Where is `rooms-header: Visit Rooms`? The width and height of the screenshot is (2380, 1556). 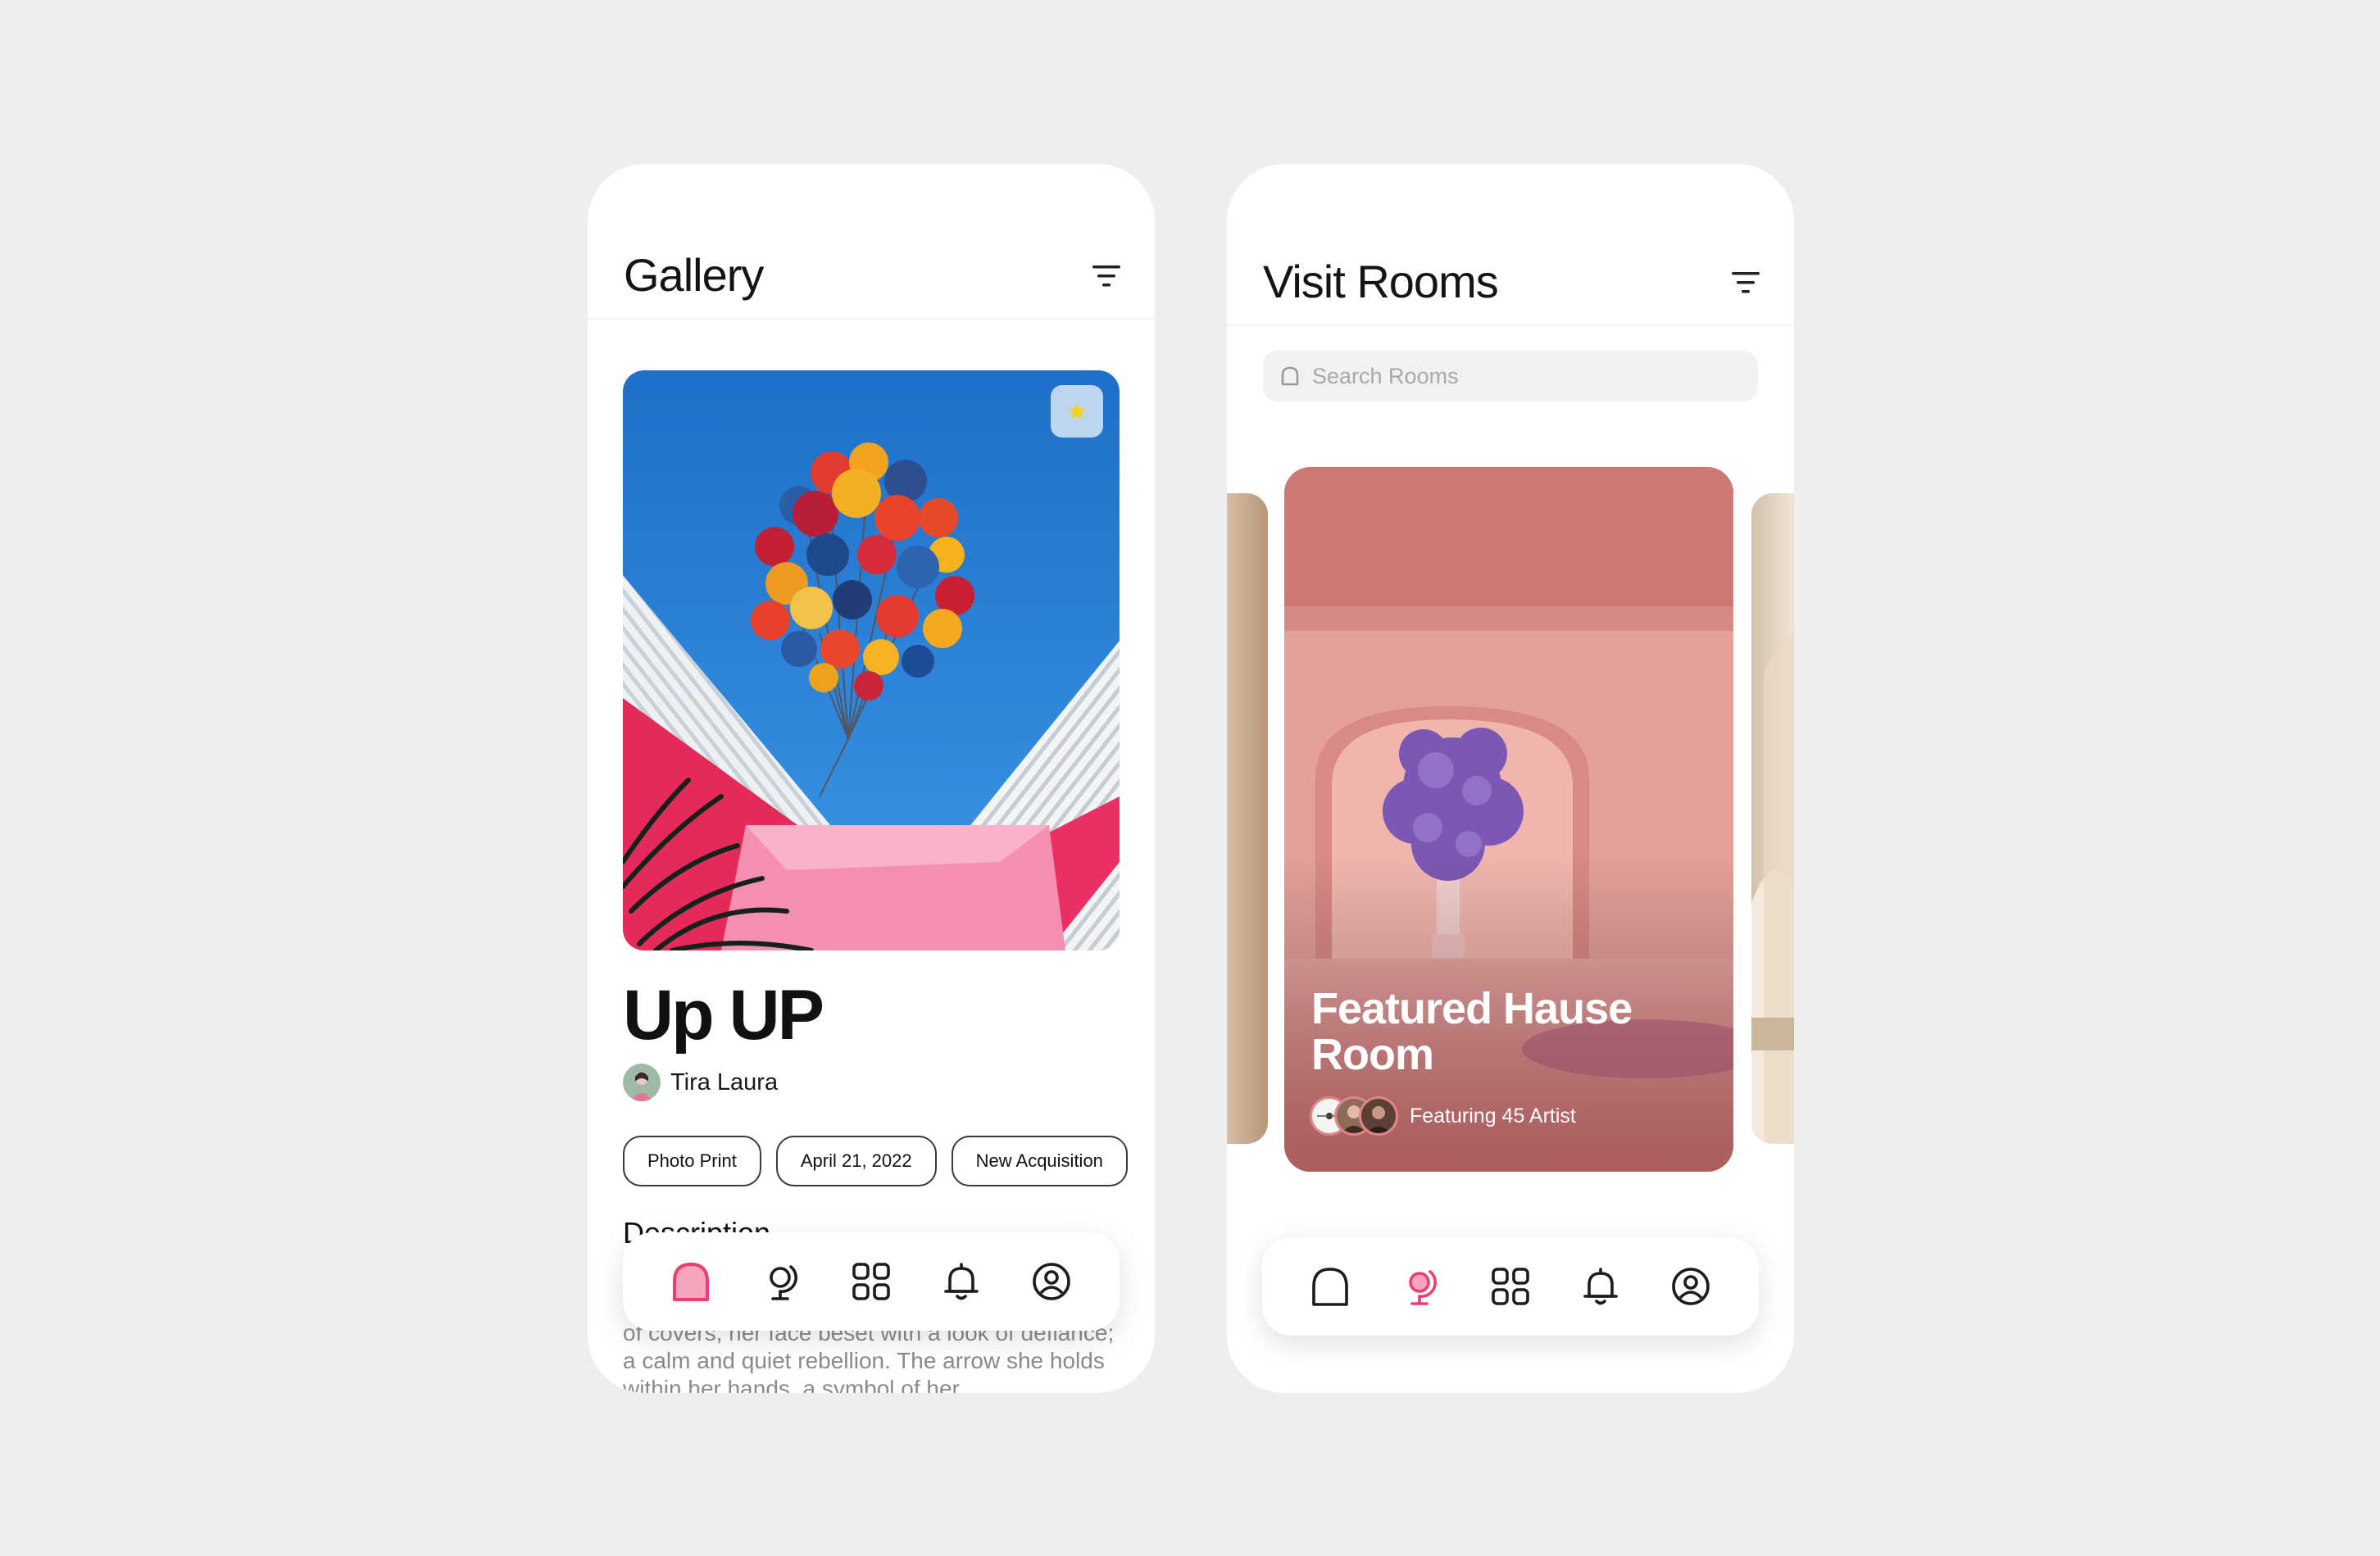
rooms-header: Visit Rooms is located at coordinates (1511, 245).